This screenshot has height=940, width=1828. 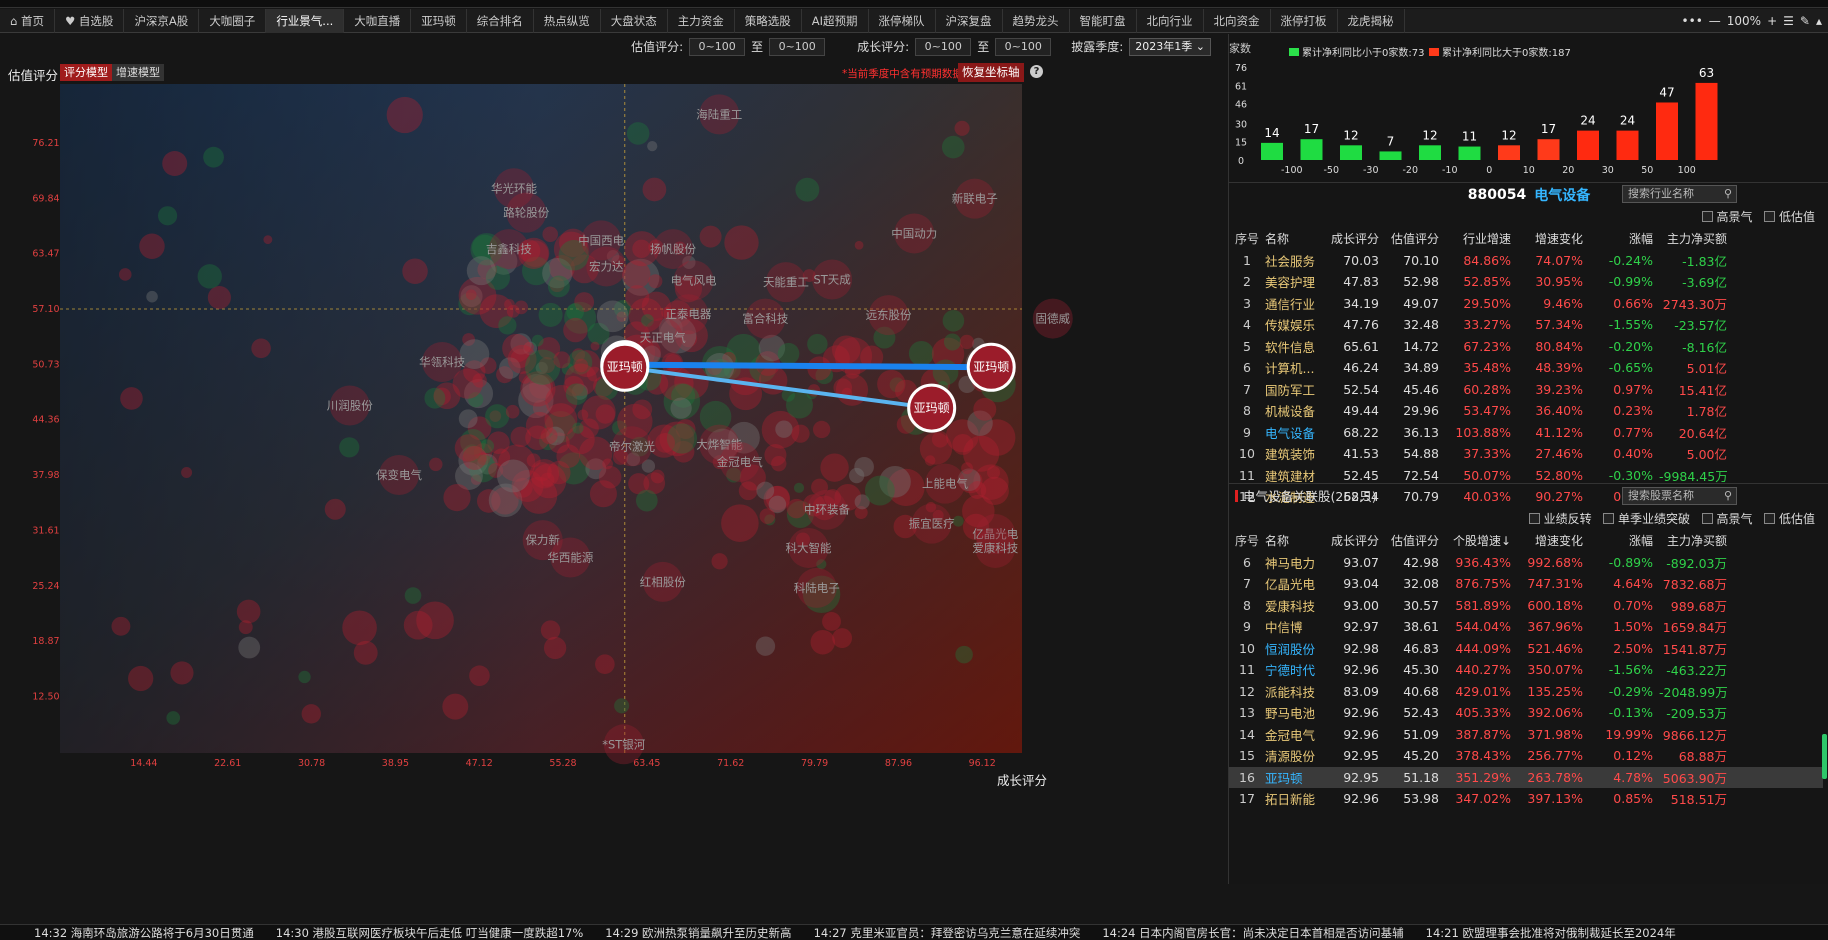 I want to click on low-valuation-checkbox: 低估值, so click(x=1789, y=217).